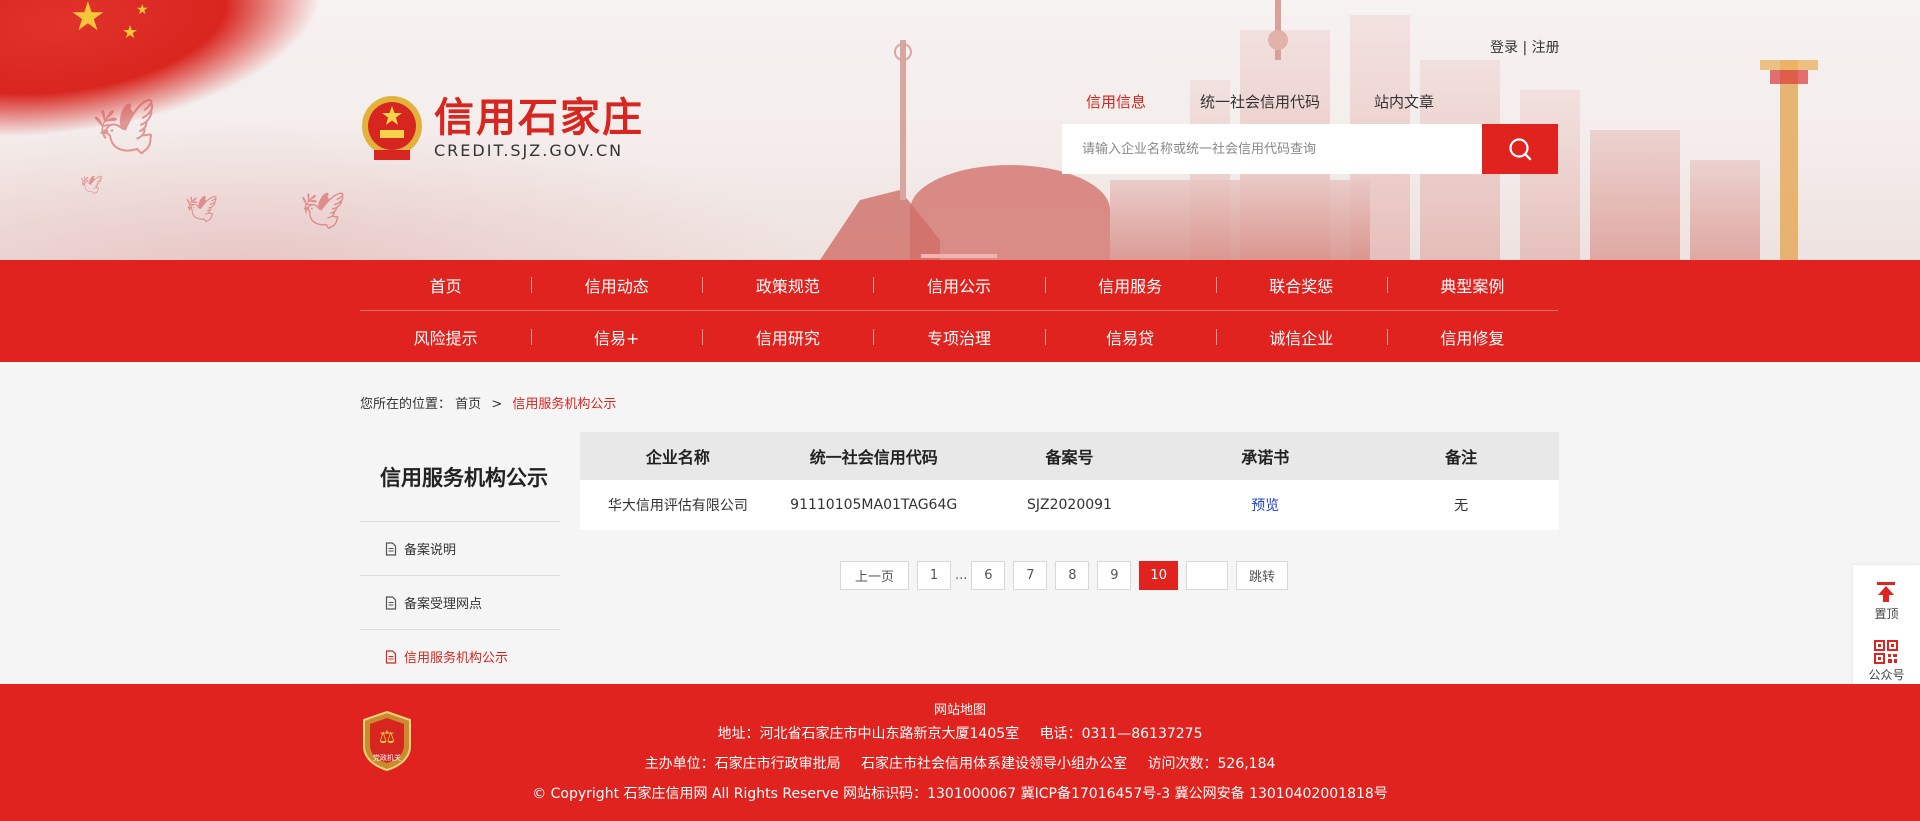 The image size is (1920, 821). What do you see at coordinates (1886, 652) in the screenshot?
I see `qr-code-icon` at bounding box center [1886, 652].